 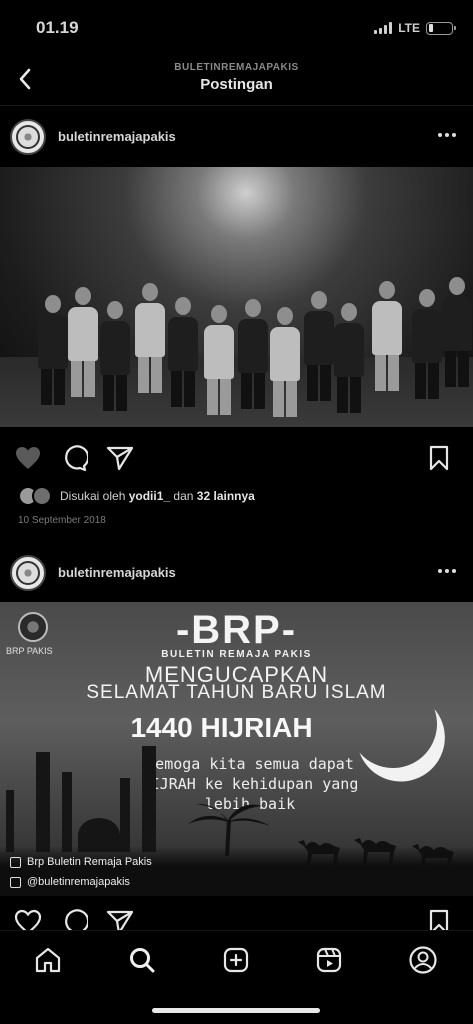 I want to click on tab-profile, so click(x=423, y=960).